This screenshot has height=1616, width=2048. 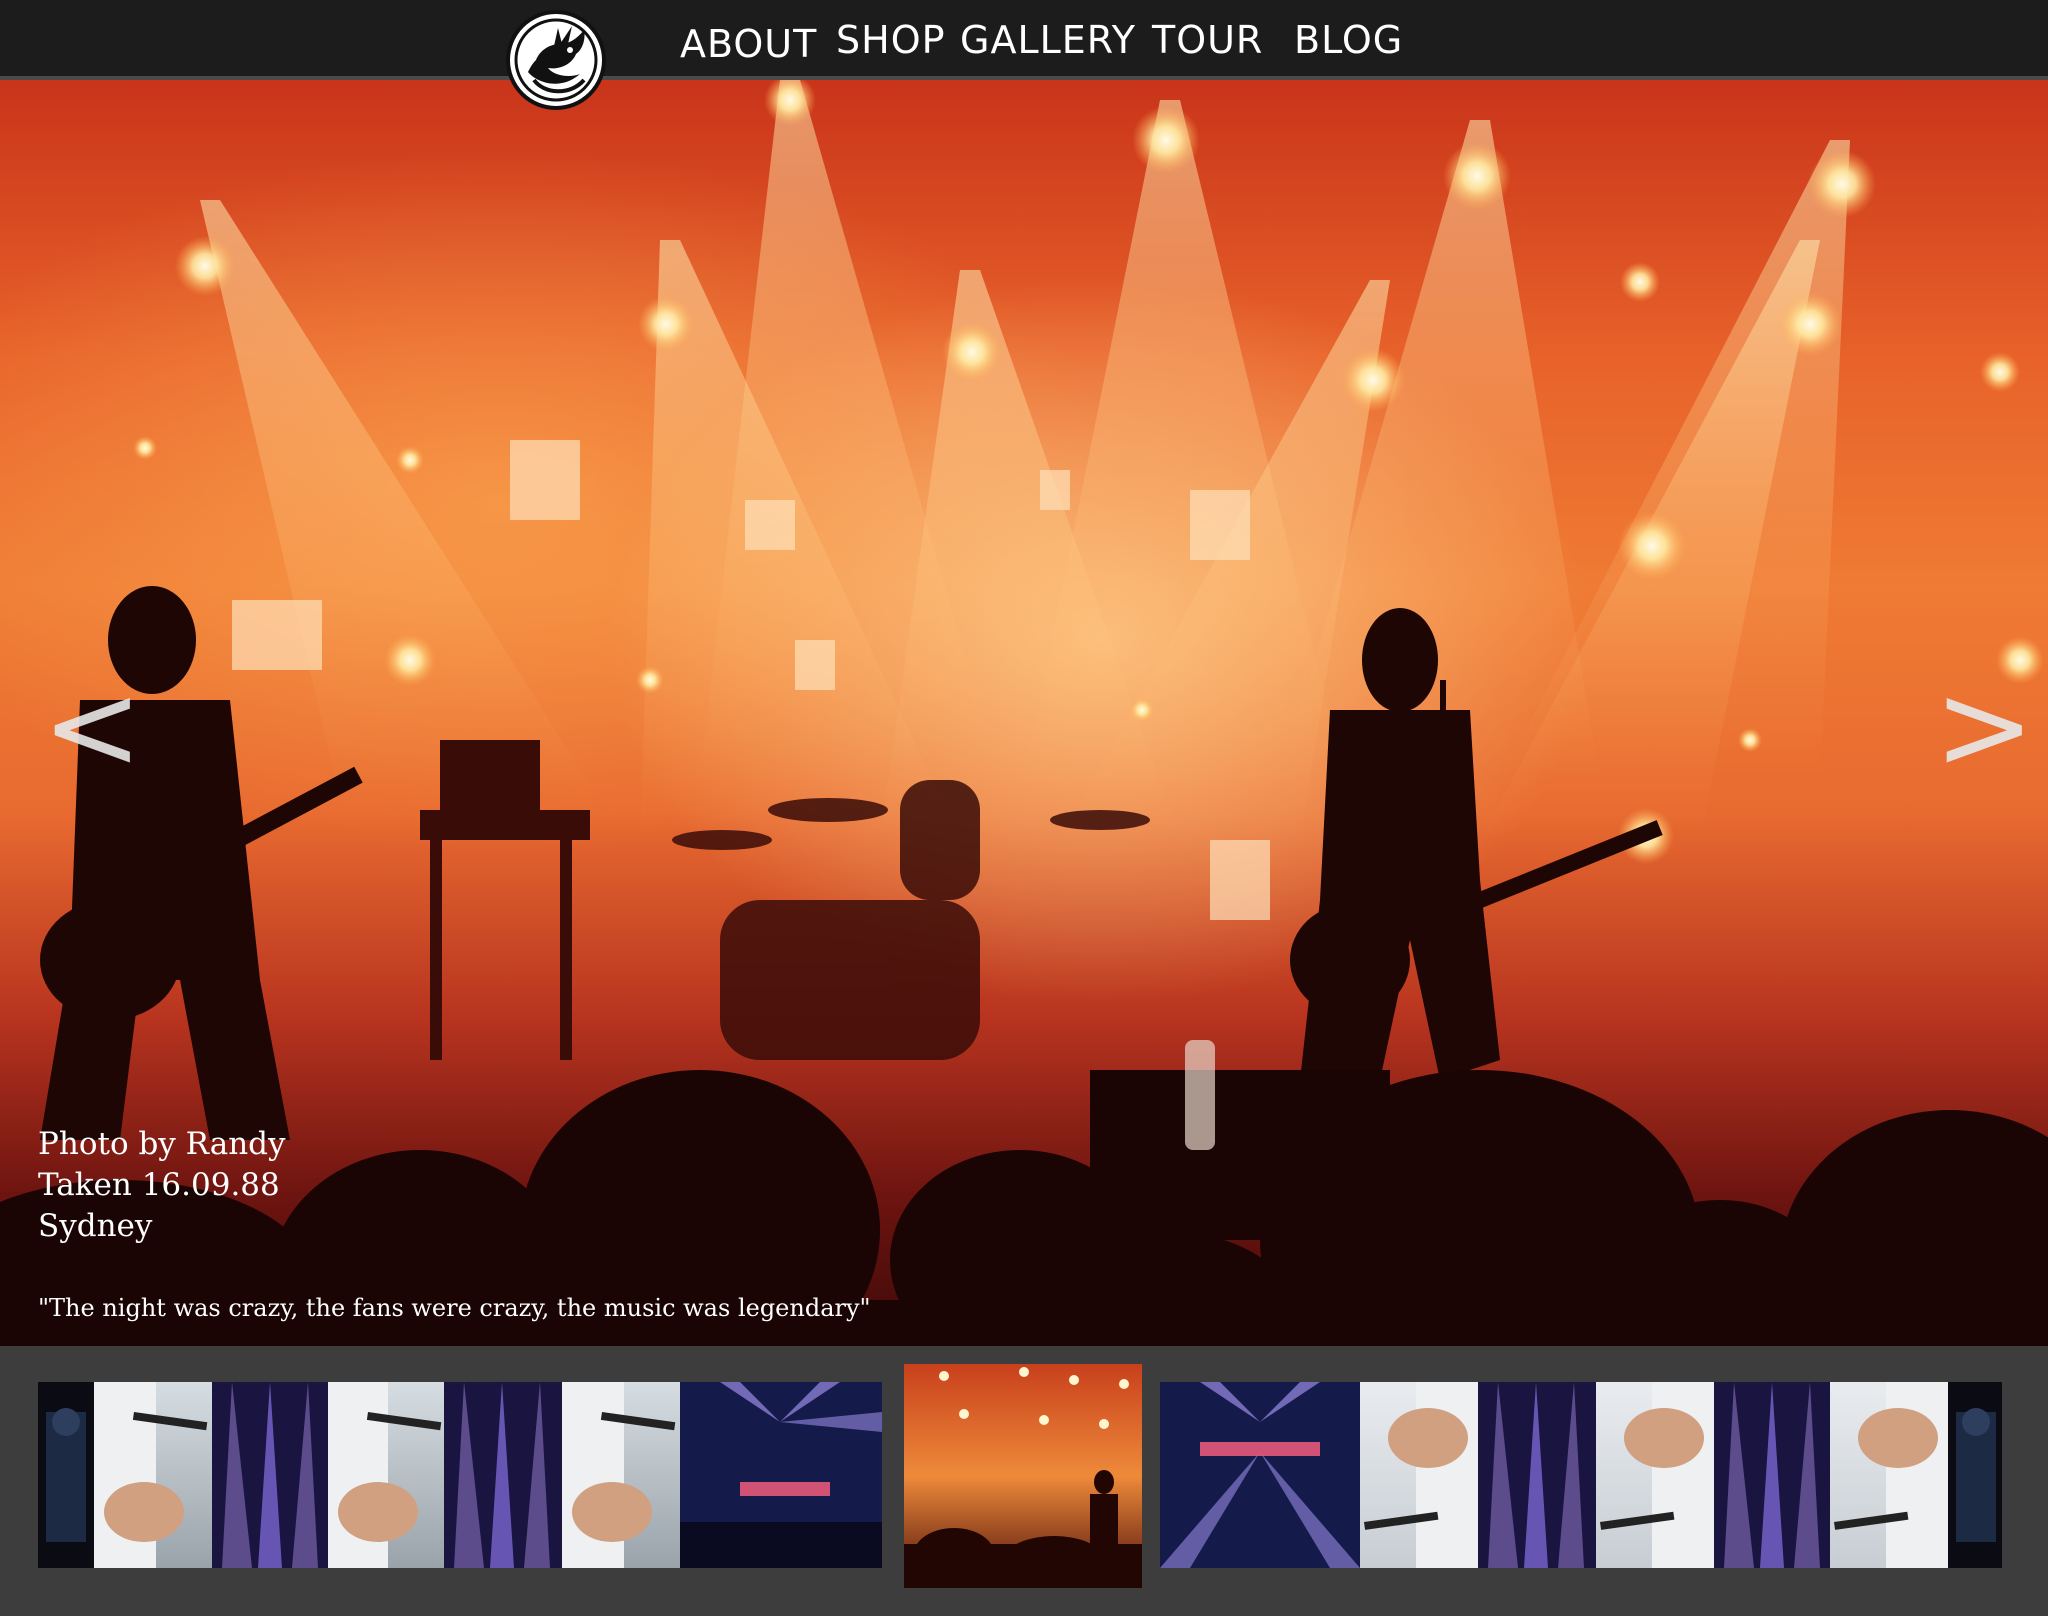 I want to click on dragon-logo-icon, so click(x=556, y=60).